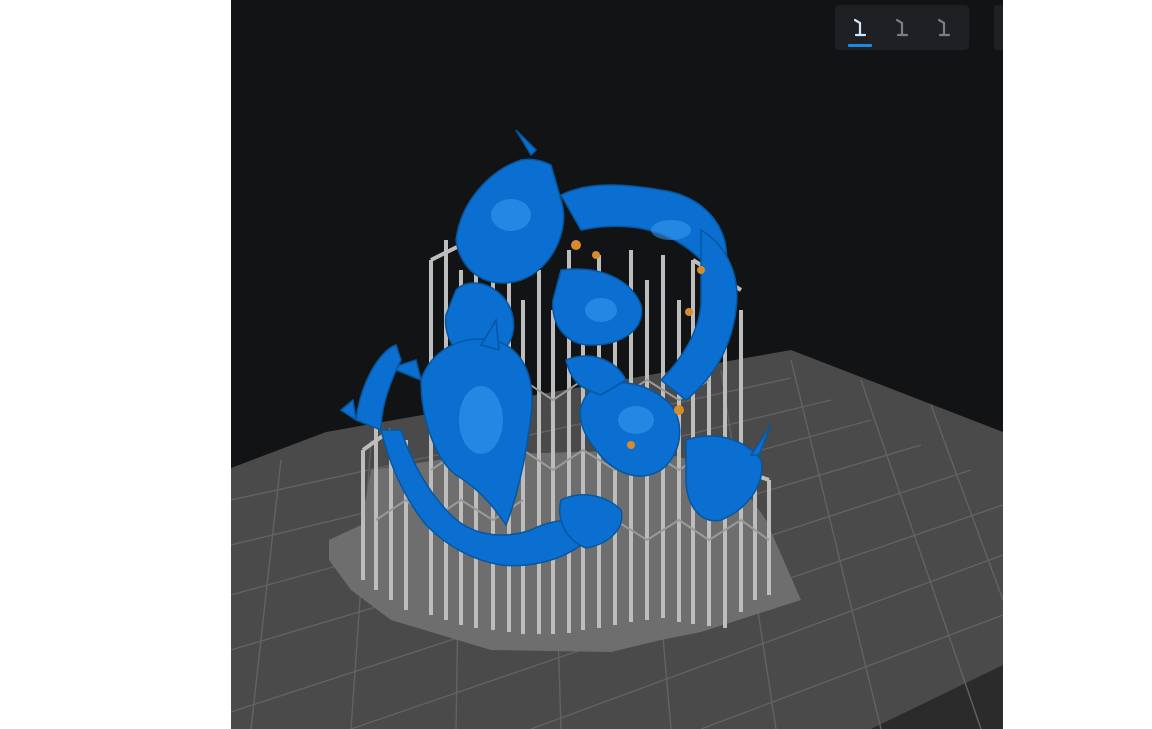 The width and height of the screenshot is (1152, 729). I want to click on active-indicator, so click(860, 45).